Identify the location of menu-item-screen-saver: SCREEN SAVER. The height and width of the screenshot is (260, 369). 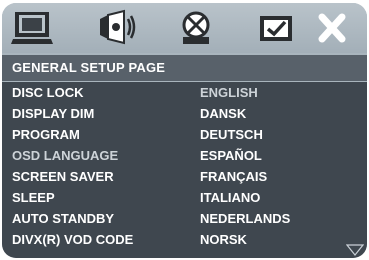
(63, 176).